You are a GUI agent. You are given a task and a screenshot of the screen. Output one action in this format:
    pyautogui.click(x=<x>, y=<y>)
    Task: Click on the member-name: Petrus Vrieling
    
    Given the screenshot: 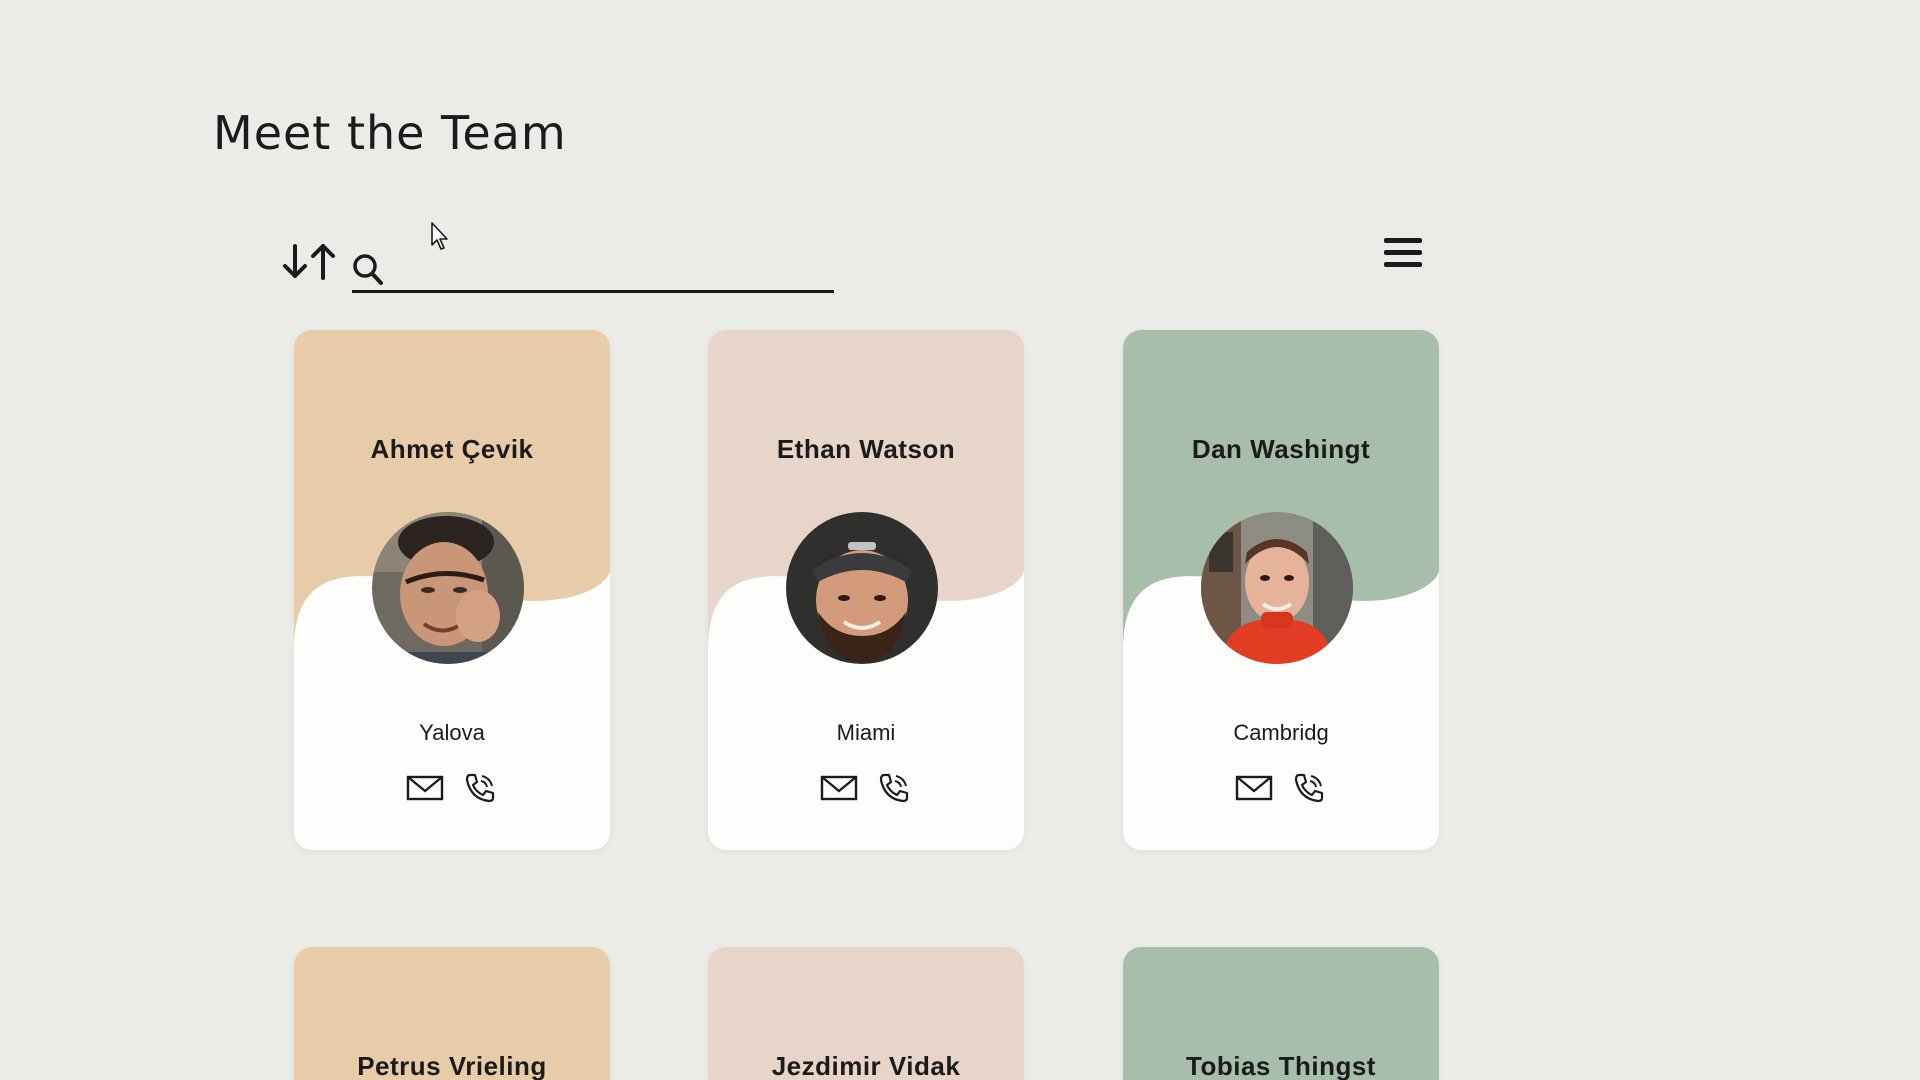 What is the action you would take?
    pyautogui.click(x=452, y=1065)
    